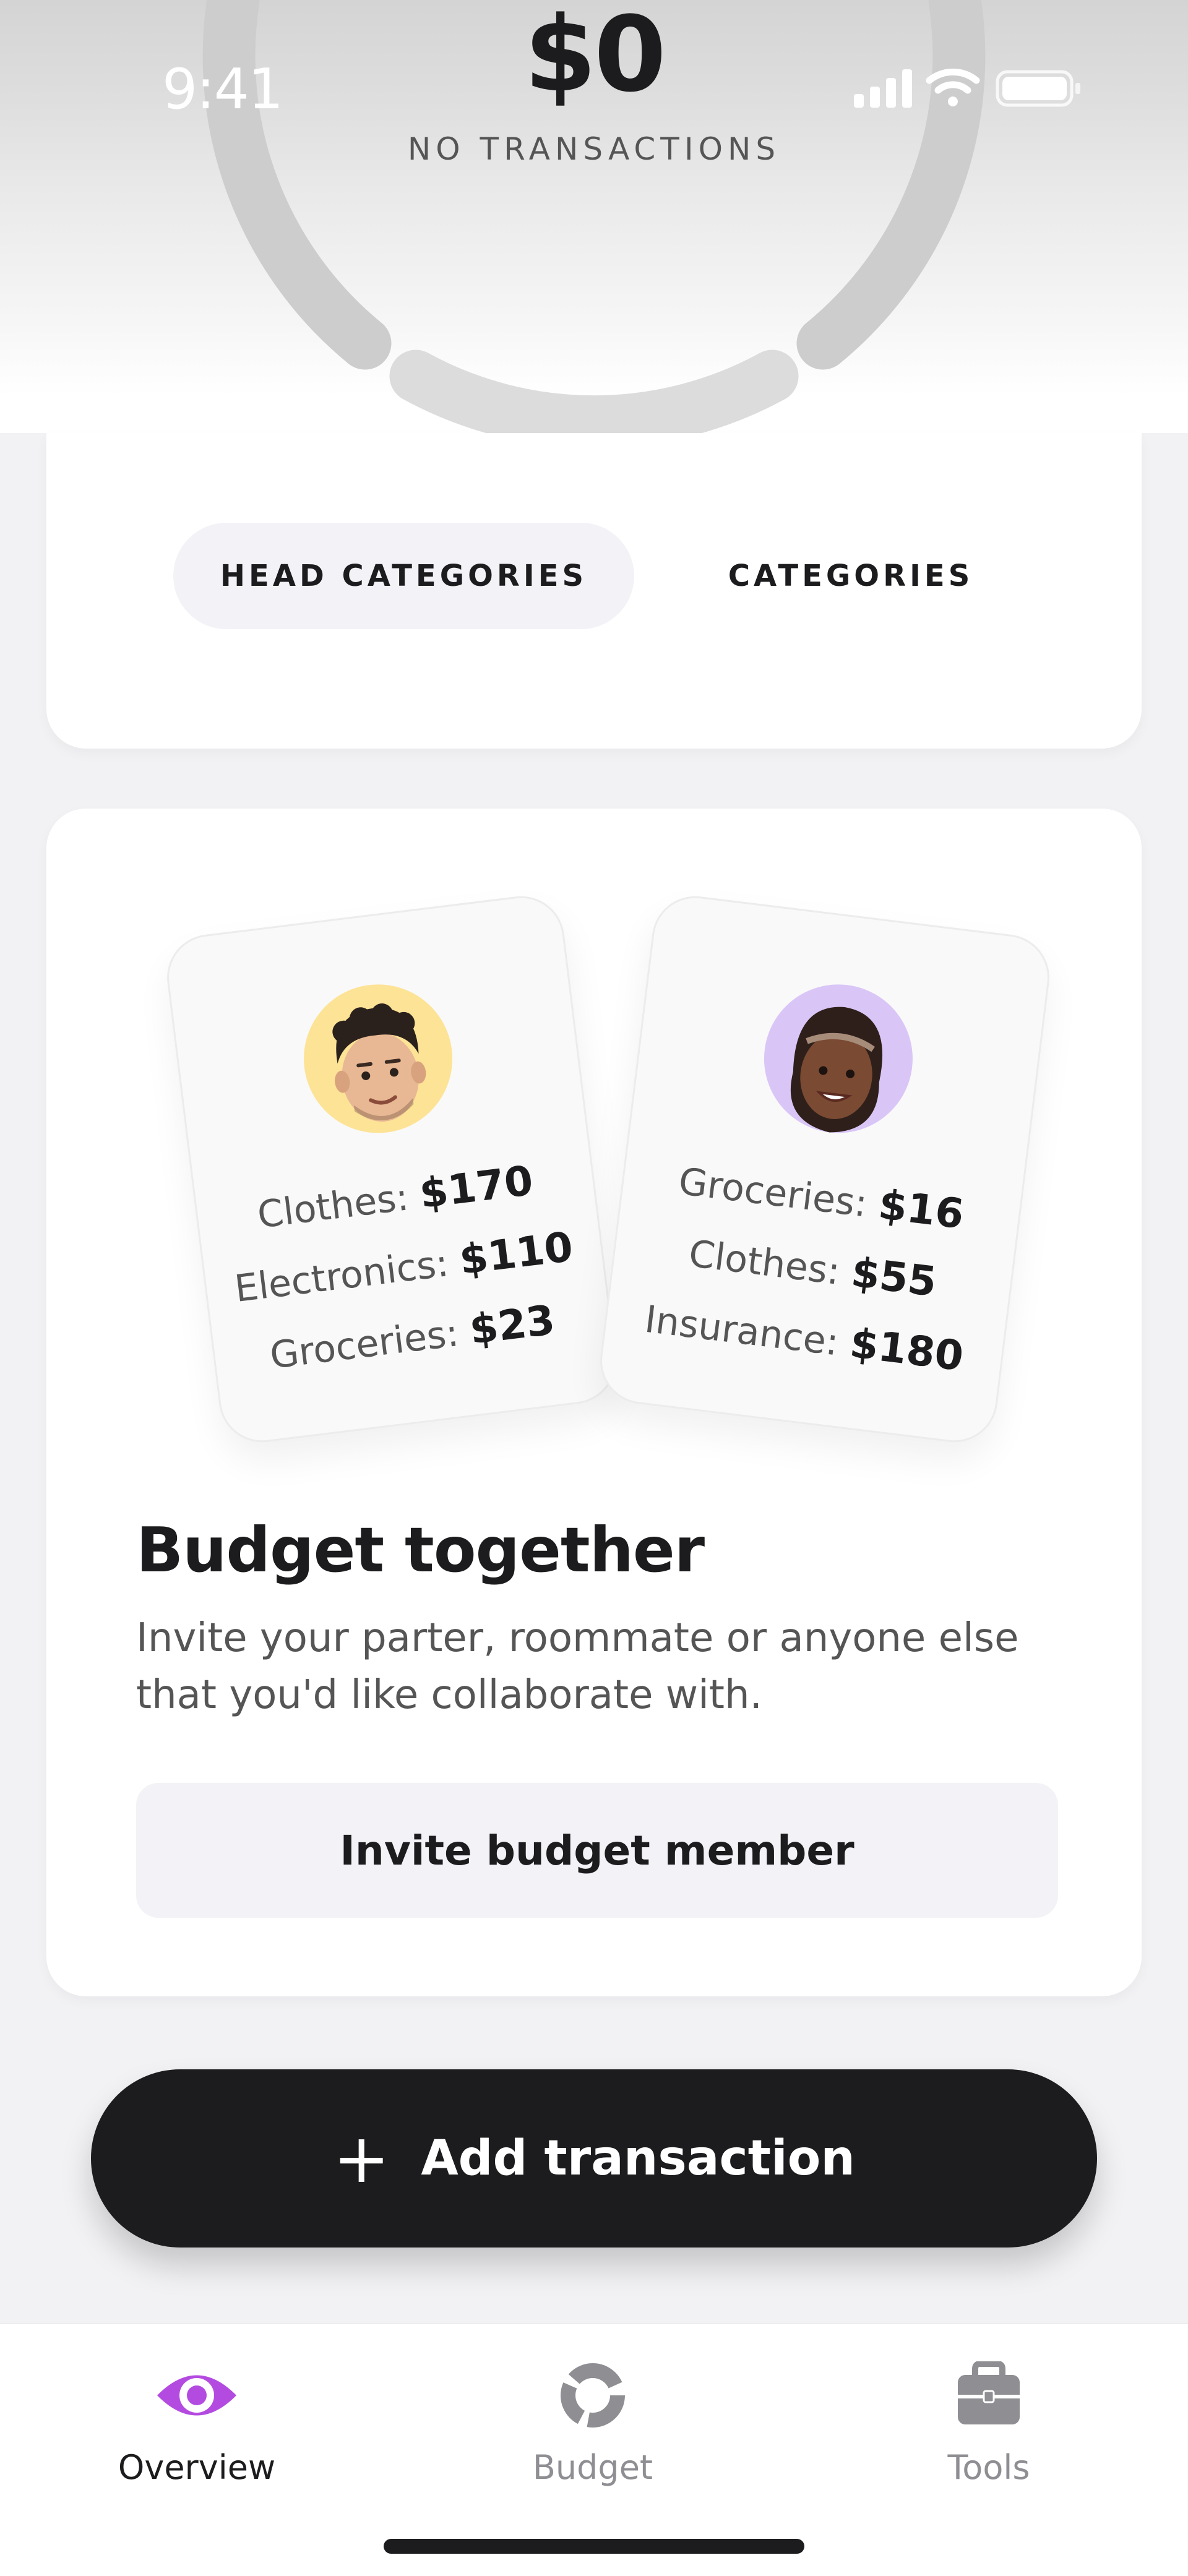 The width and height of the screenshot is (1188, 2576). I want to click on donut-chart-icon, so click(593, 2395).